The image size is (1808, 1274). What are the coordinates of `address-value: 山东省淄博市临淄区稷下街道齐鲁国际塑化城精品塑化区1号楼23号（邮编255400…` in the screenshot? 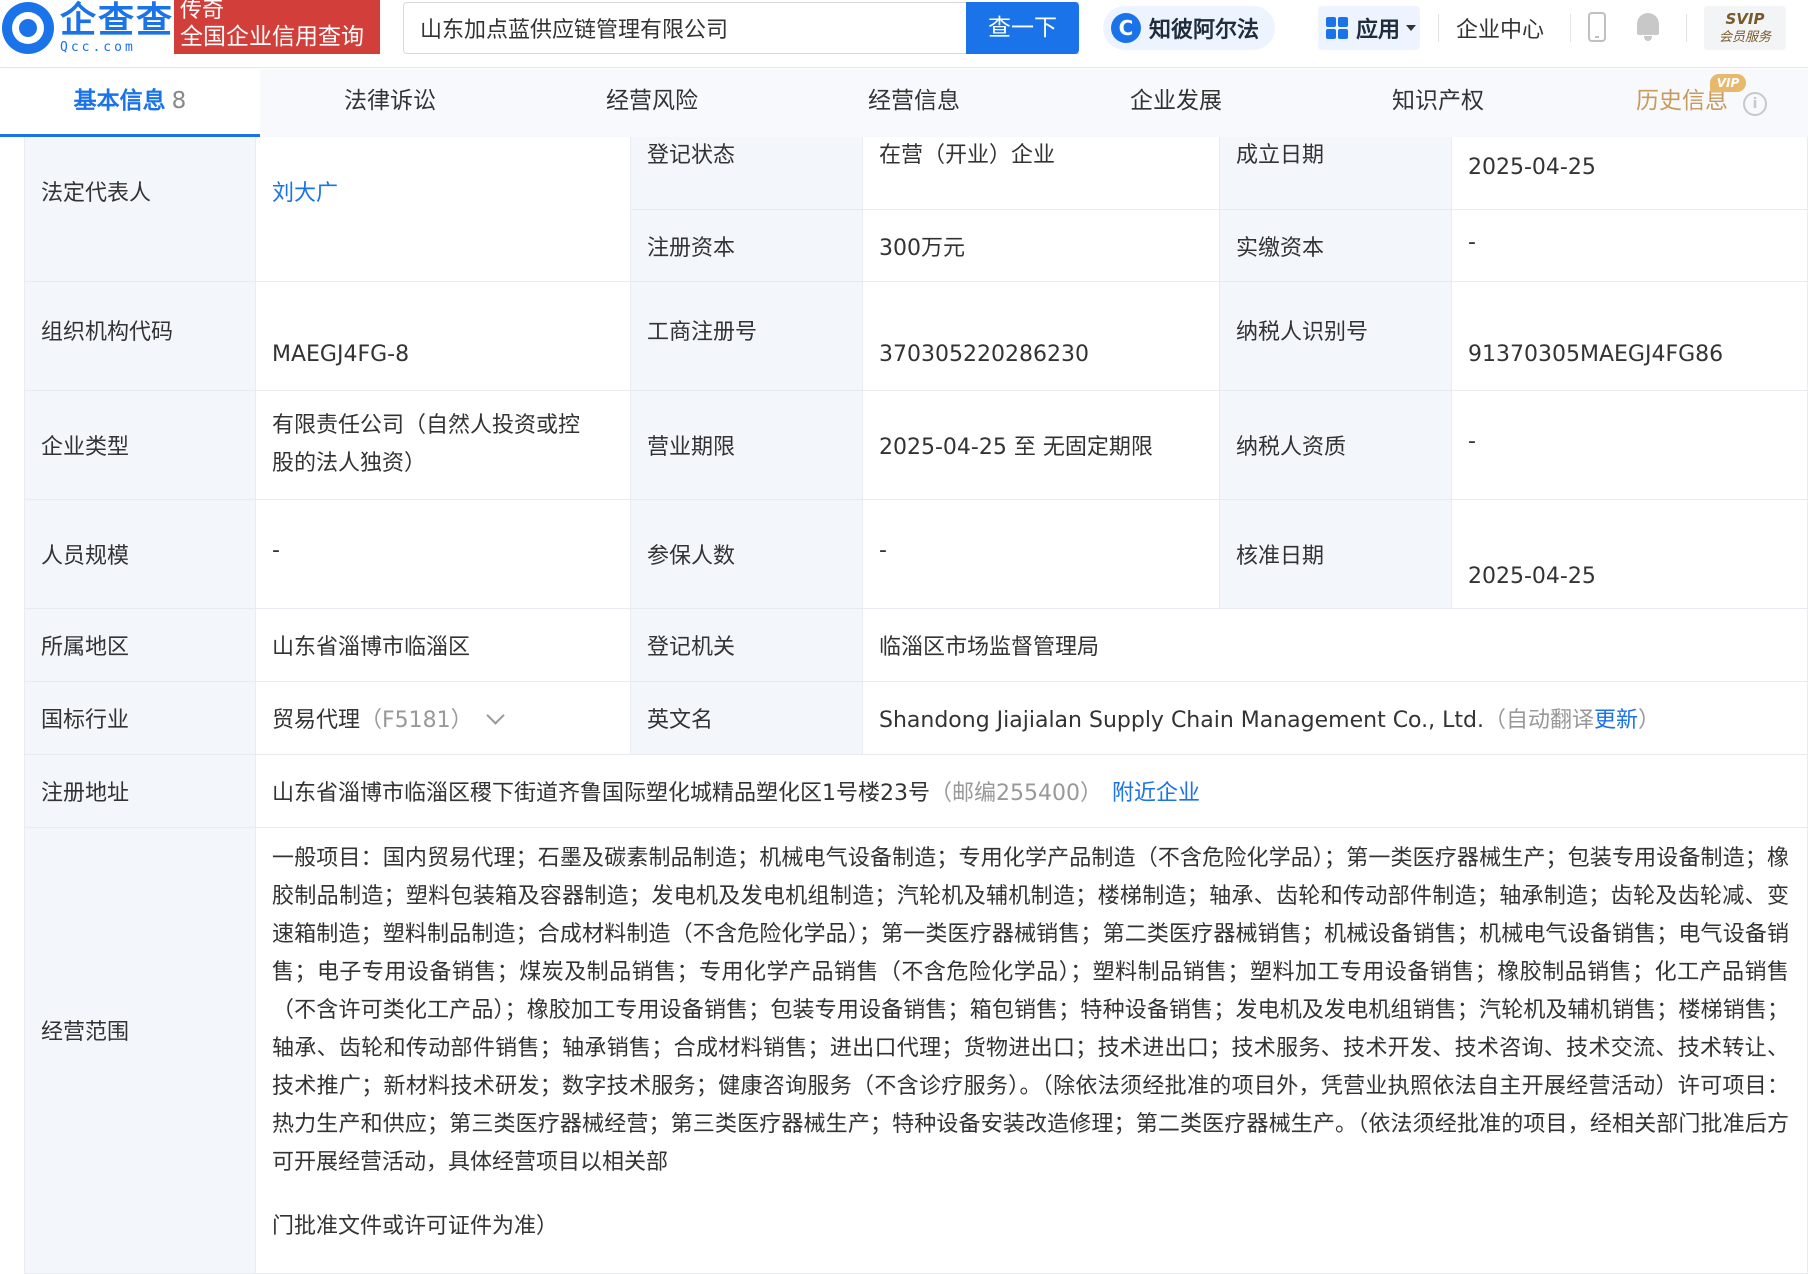 It's located at (1032, 791).